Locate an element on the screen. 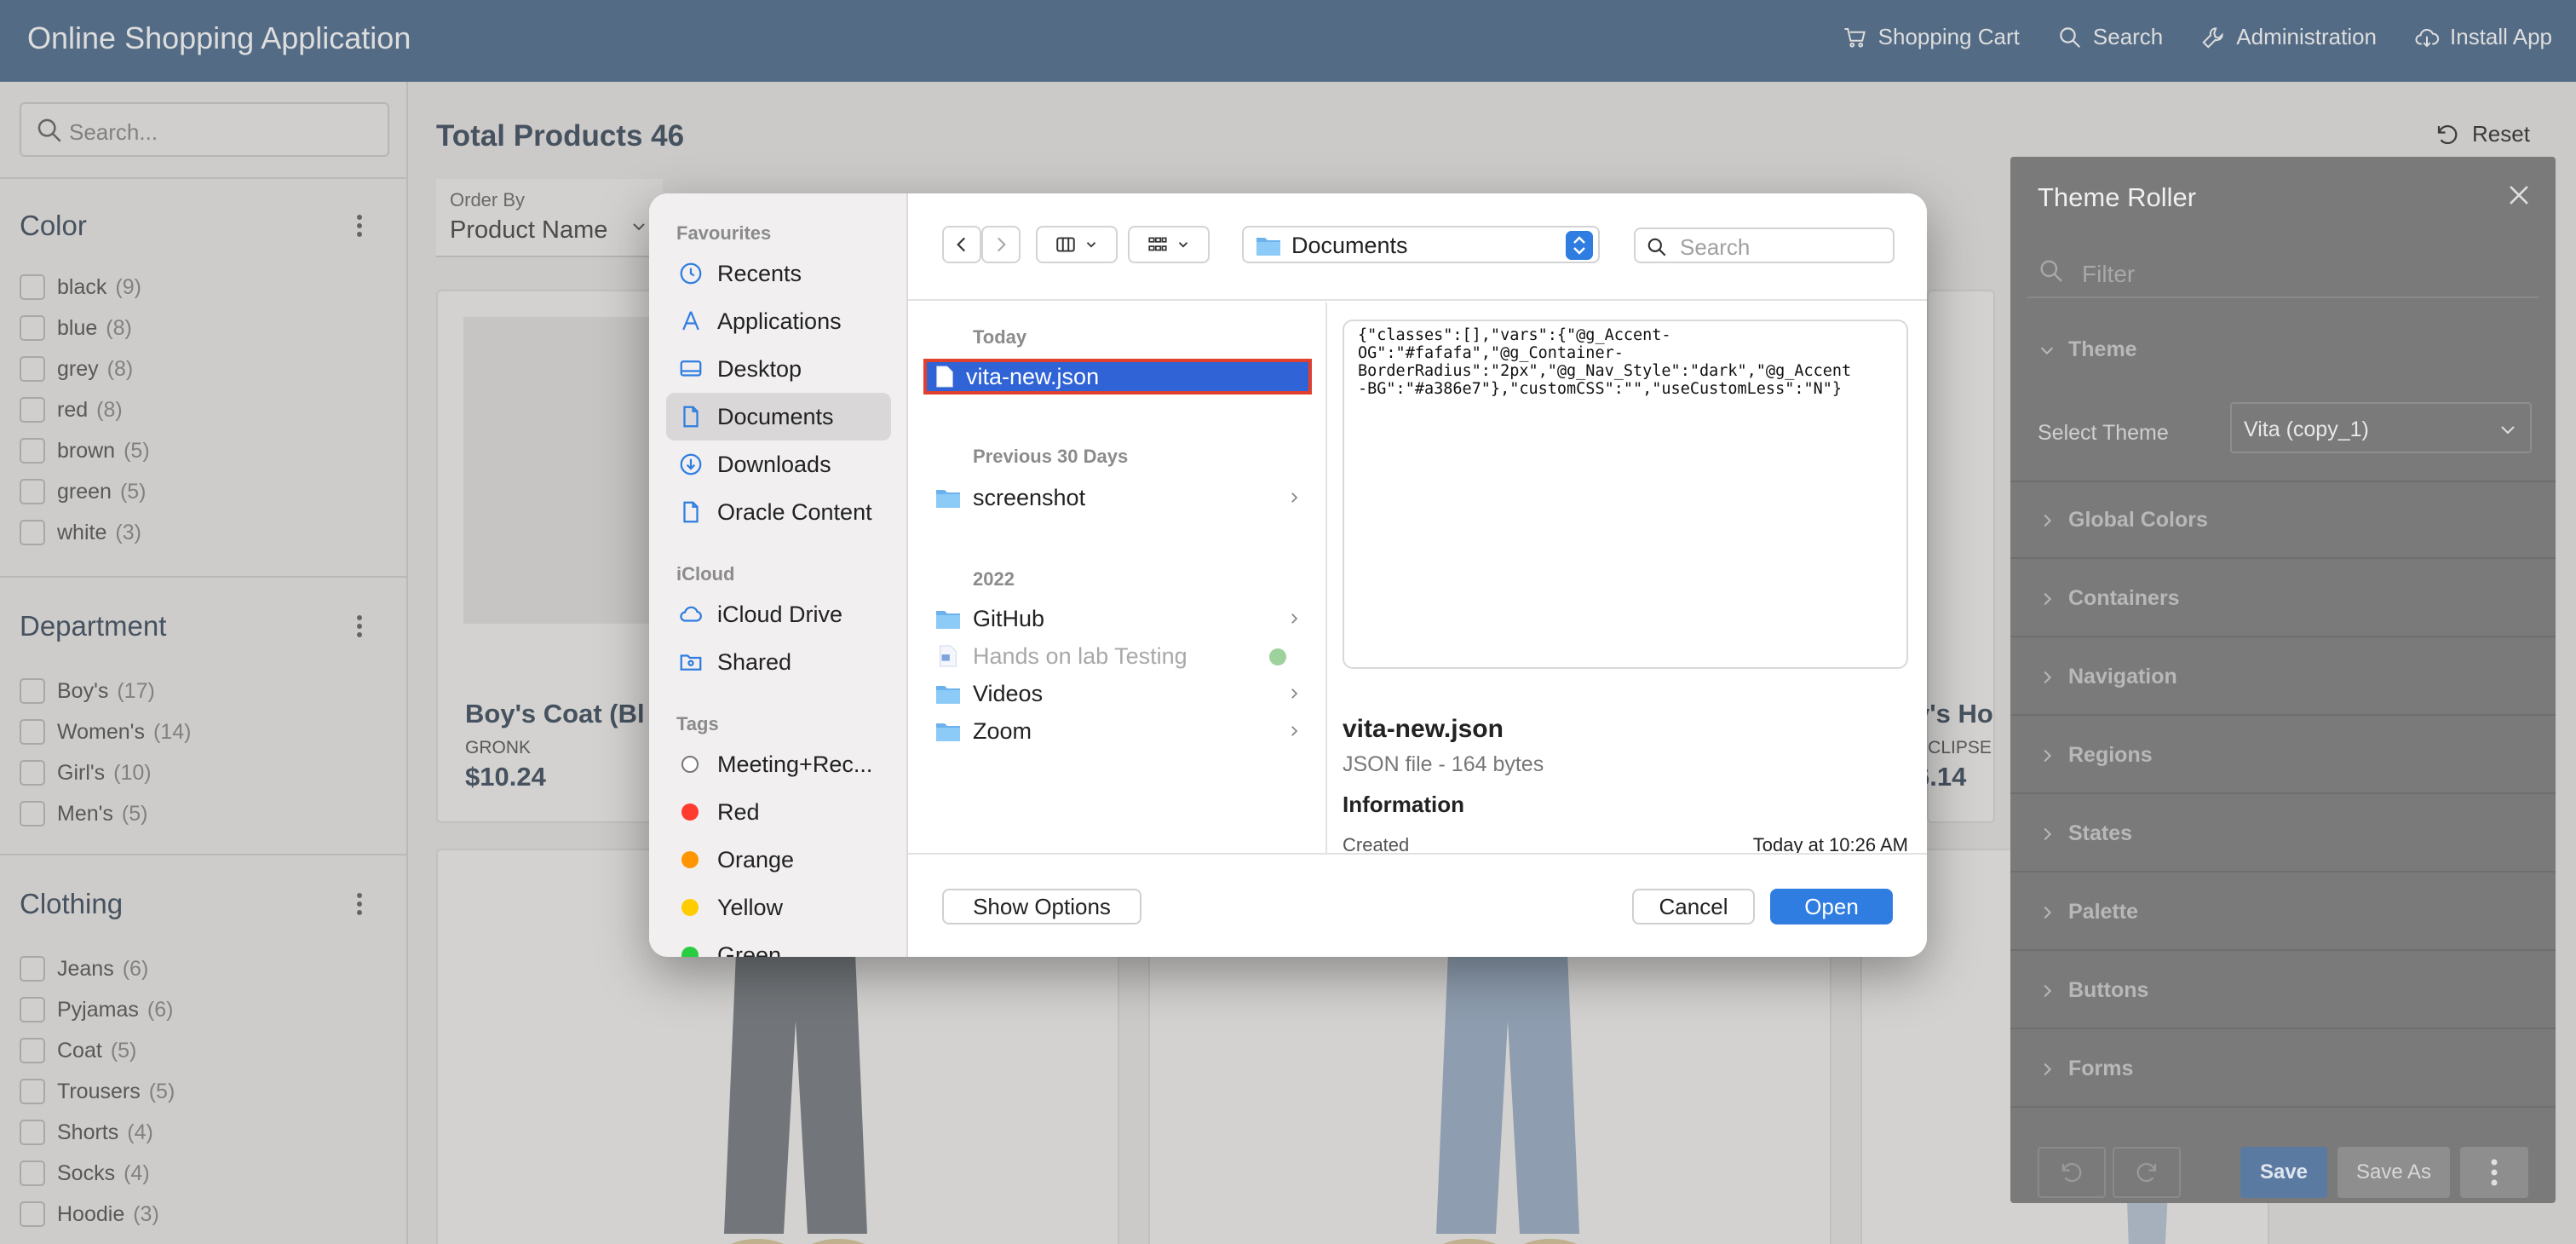 Image resolution: width=2576 pixels, height=1244 pixels. green-tag-dot-icon is located at coordinates (1278, 657).